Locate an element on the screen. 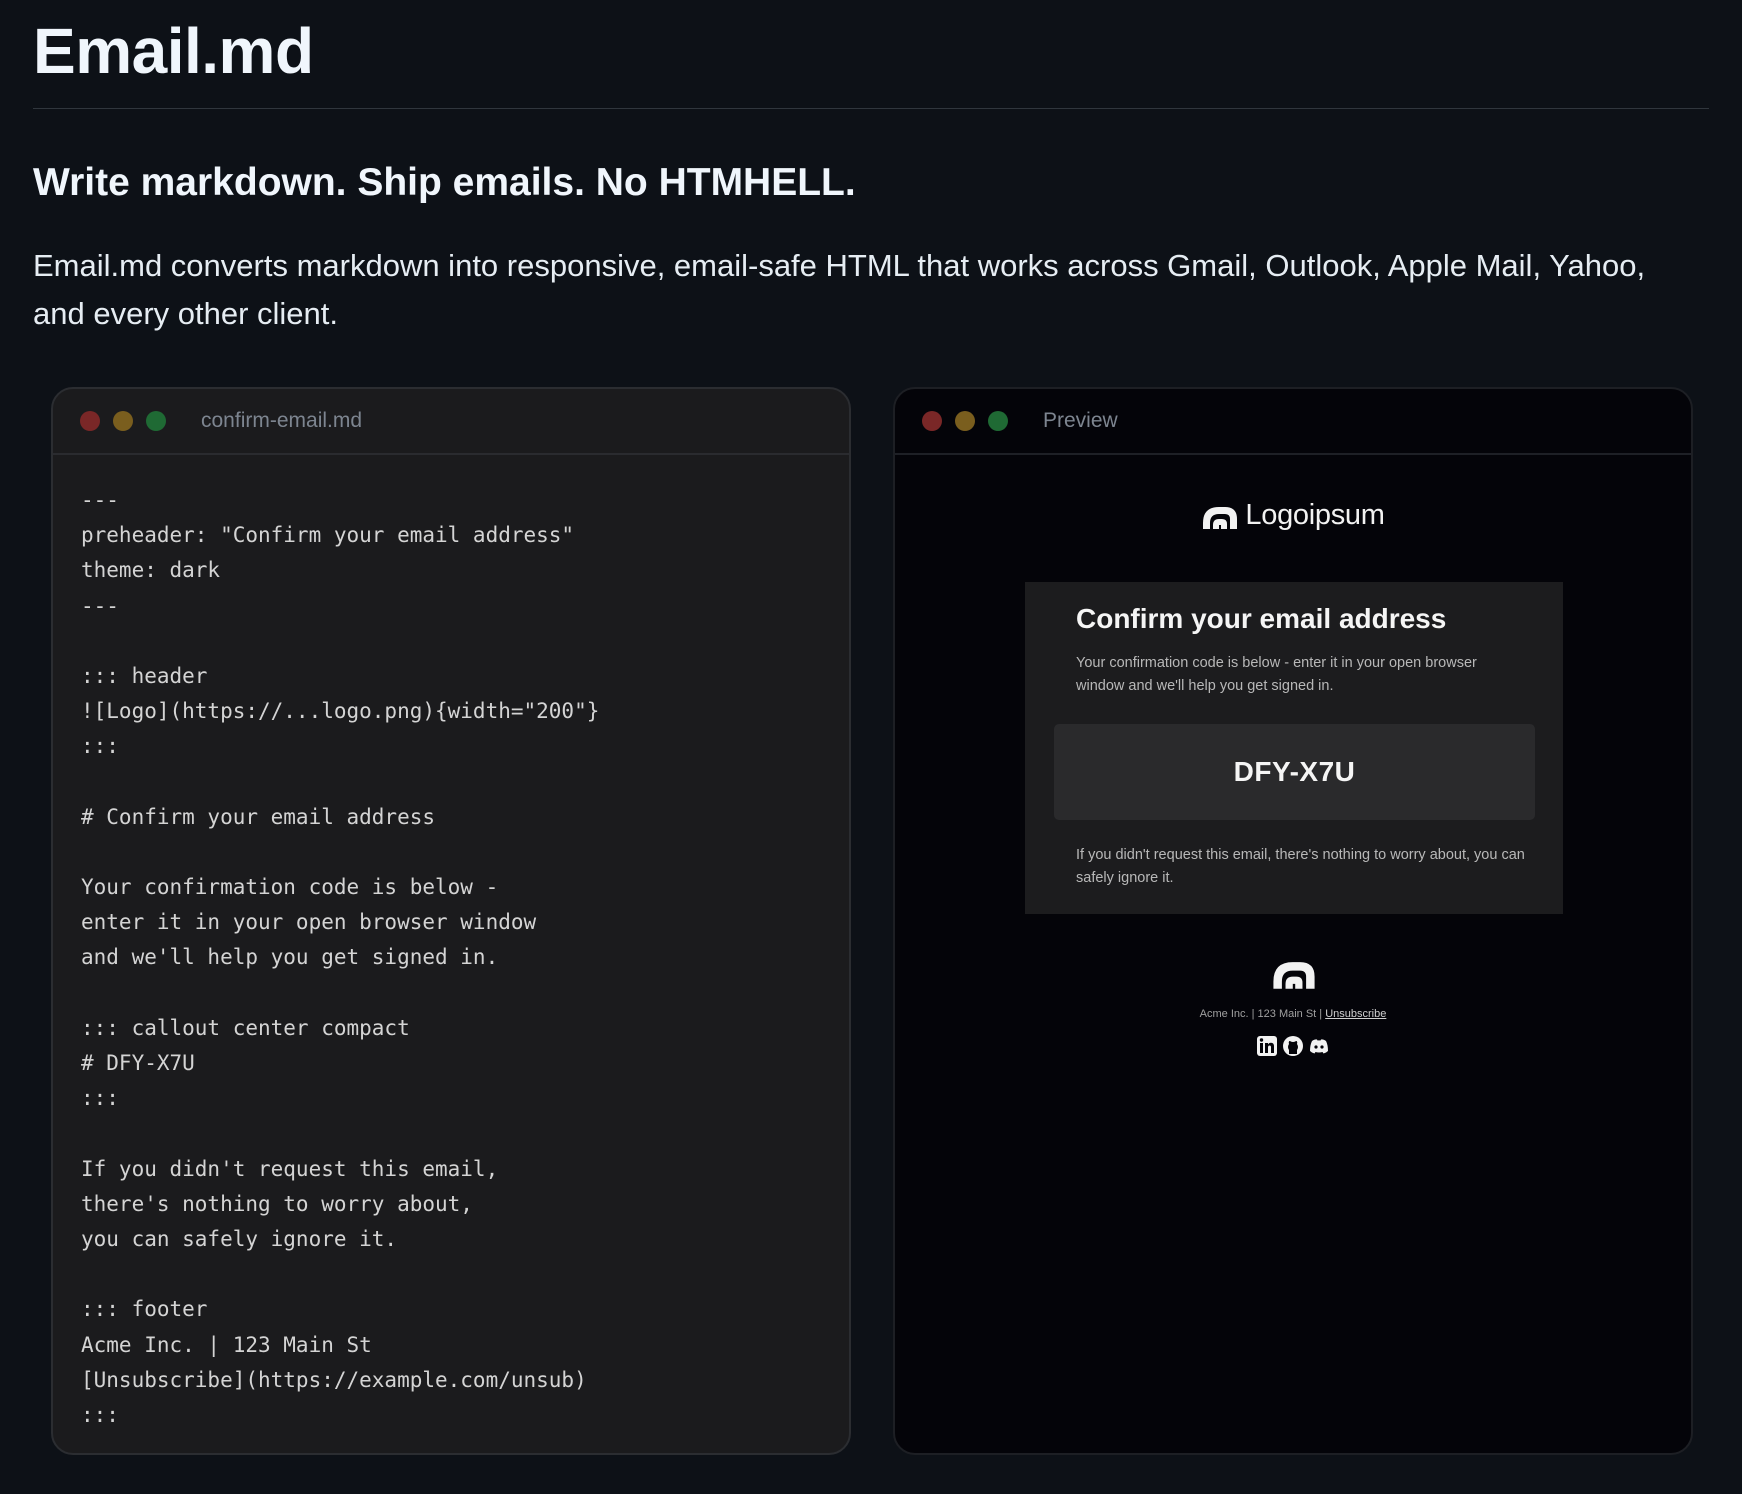 The image size is (1742, 1494). social-icons is located at coordinates (1293, 1048).